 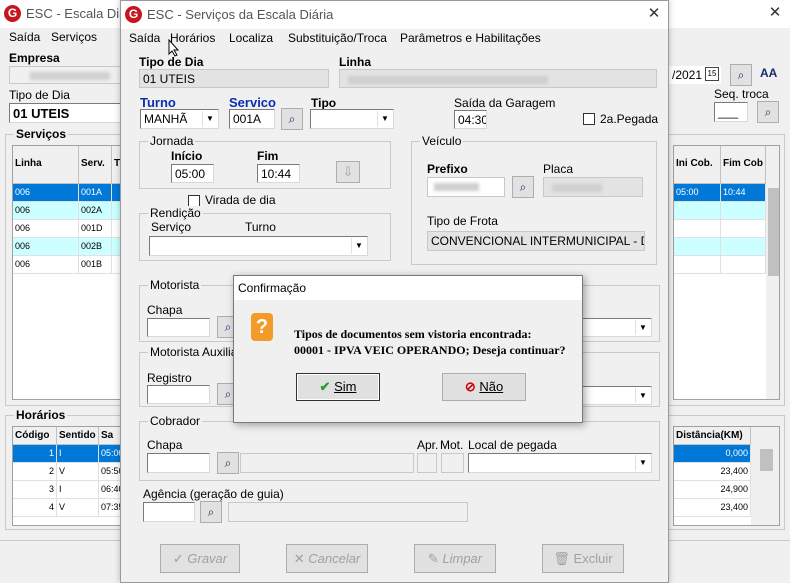 What do you see at coordinates (95, 265) in the screenshot?
I see `servicos-cell: 001B` at bounding box center [95, 265].